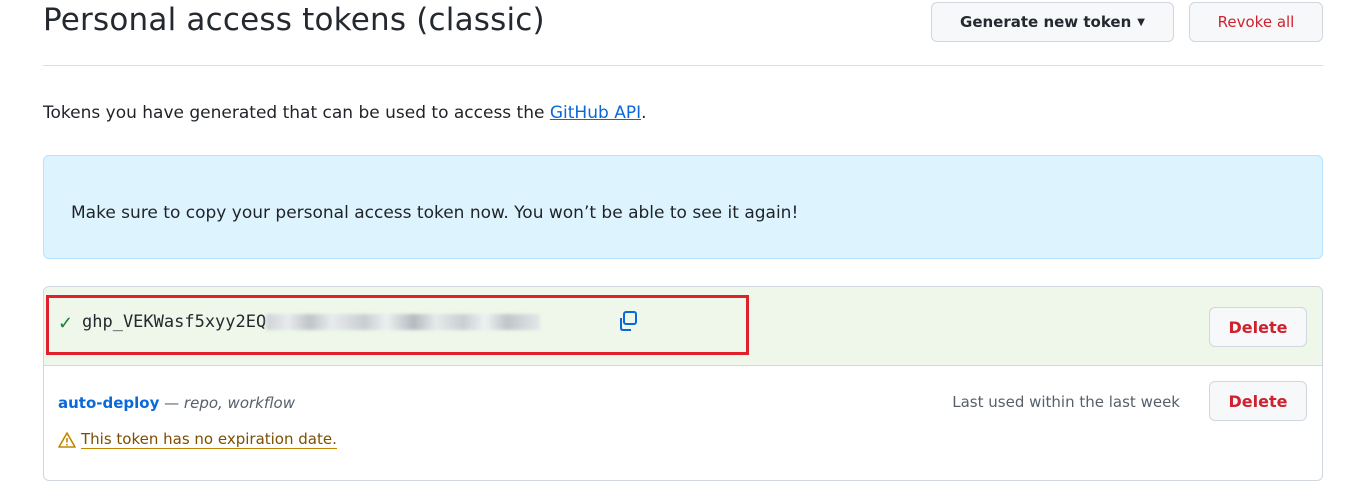 The height and width of the screenshot is (489, 1347). What do you see at coordinates (595, 113) in the screenshot?
I see `github-api-link: GitHub API` at bounding box center [595, 113].